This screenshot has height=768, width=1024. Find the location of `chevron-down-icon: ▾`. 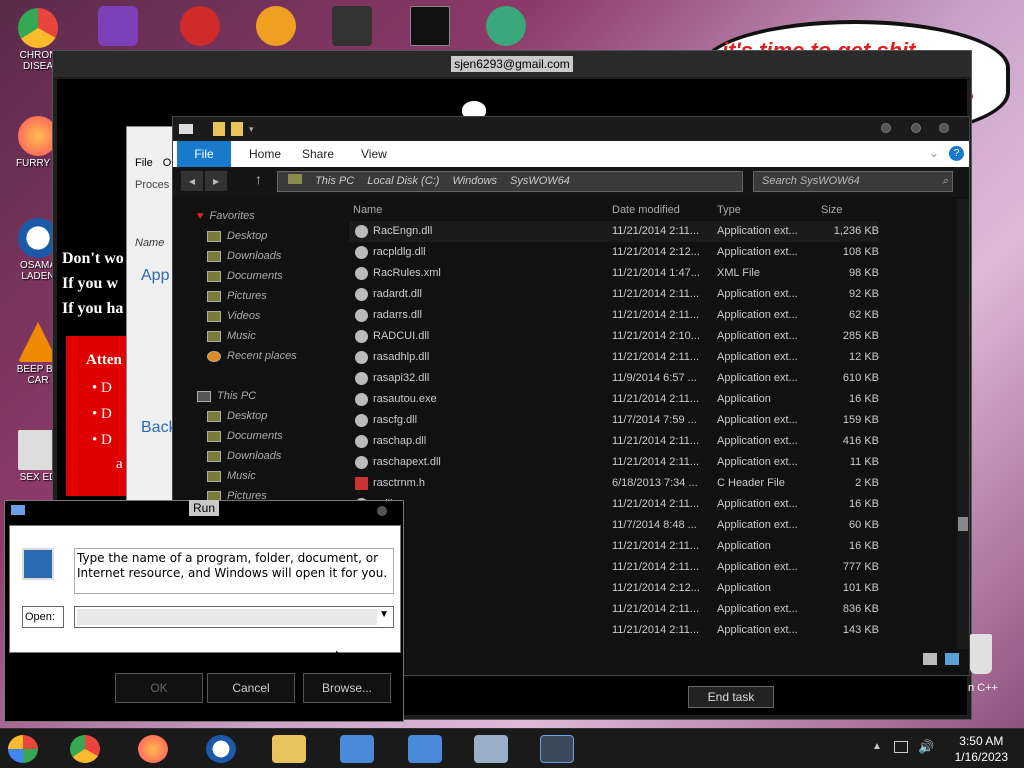

chevron-down-icon: ▾ is located at coordinates (251, 129).